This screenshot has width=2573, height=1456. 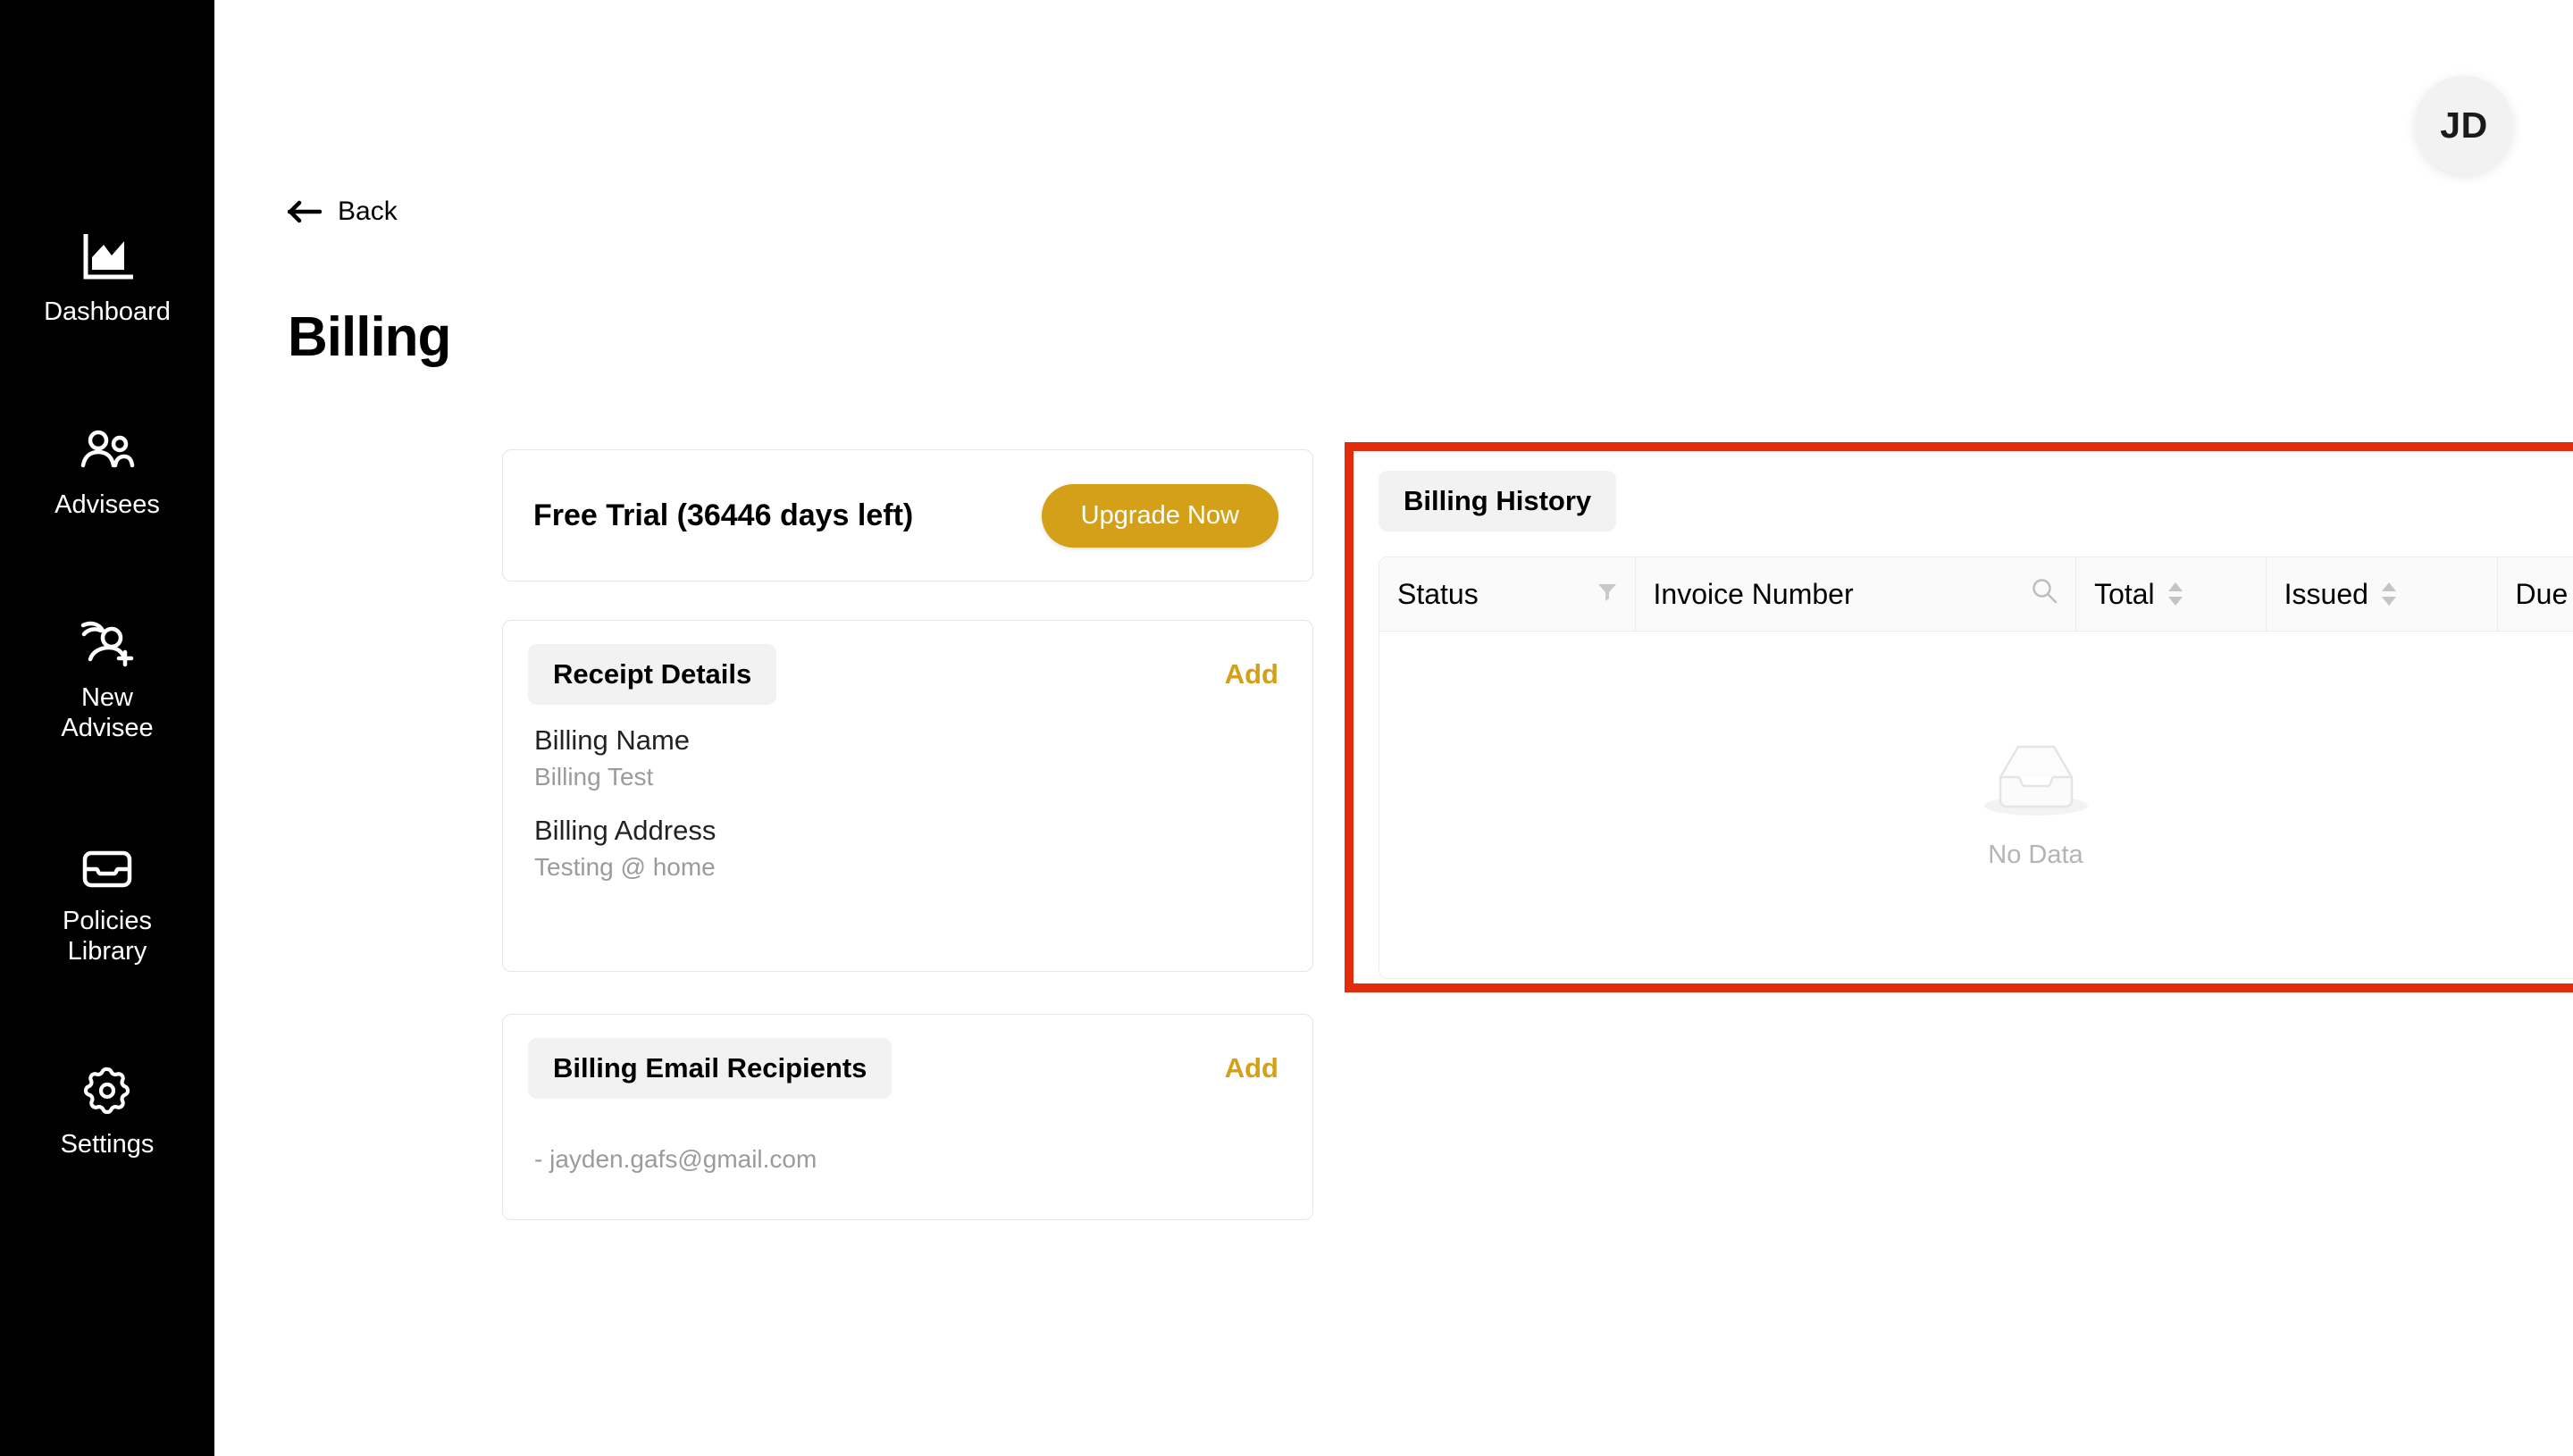 I want to click on column-label: Total, so click(x=2124, y=593).